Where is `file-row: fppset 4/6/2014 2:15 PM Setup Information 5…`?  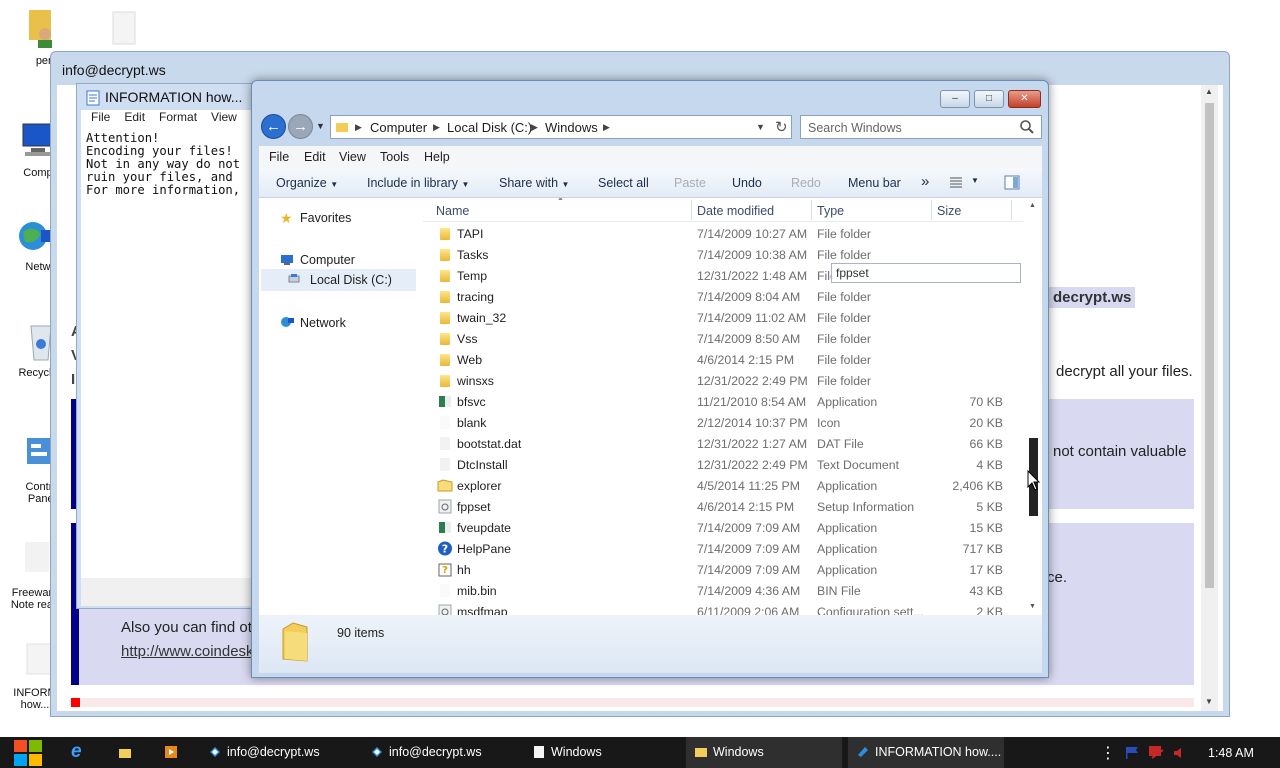 file-row: fppset 4/6/2014 2:15 PM Setup Information 5… is located at coordinates (723, 506).